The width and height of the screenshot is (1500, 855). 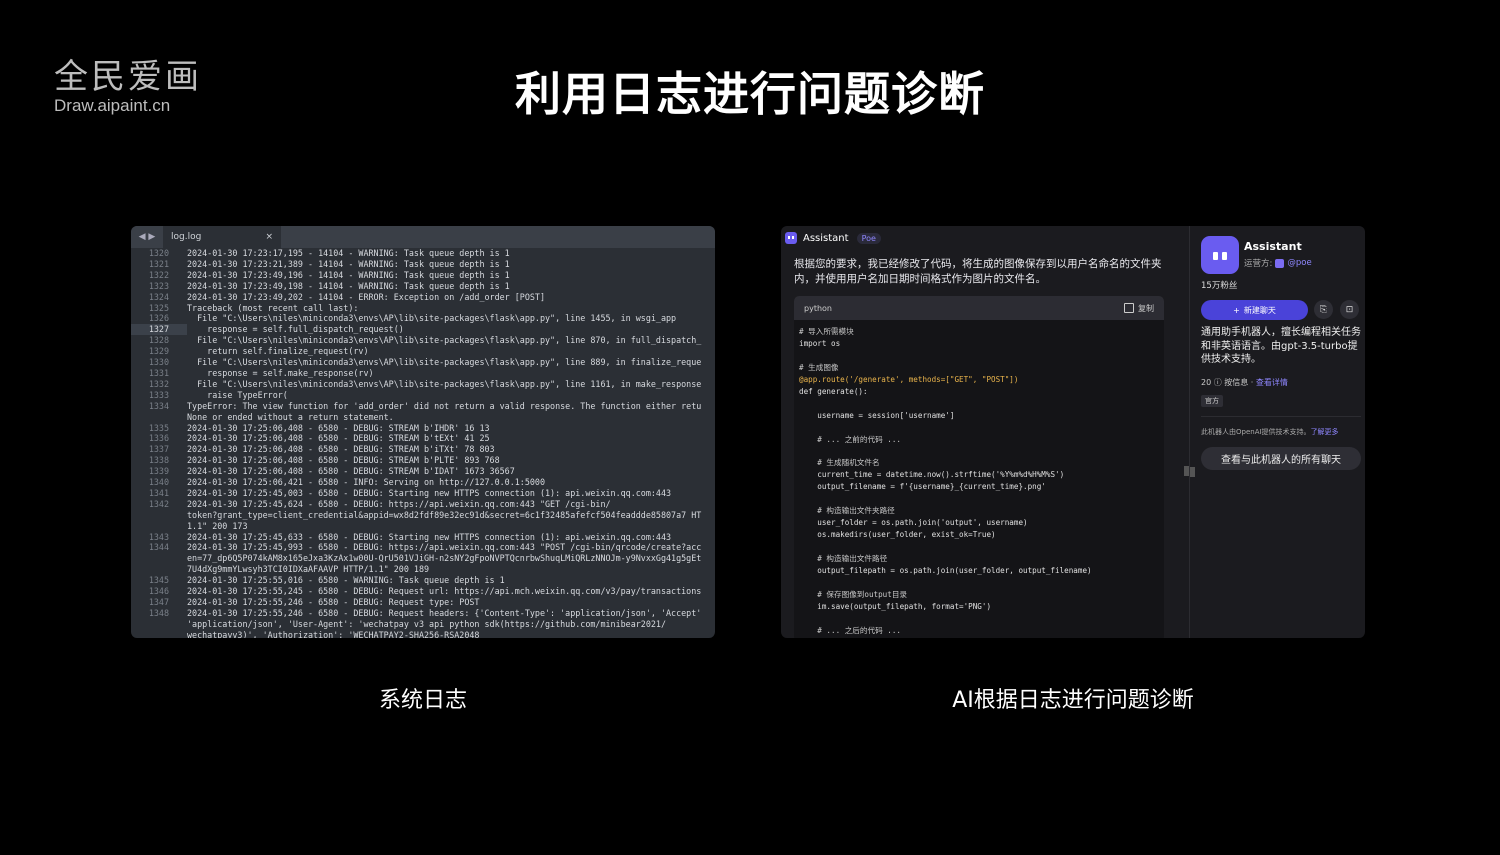 I want to click on bot-name: Assistant, so click(x=826, y=238).